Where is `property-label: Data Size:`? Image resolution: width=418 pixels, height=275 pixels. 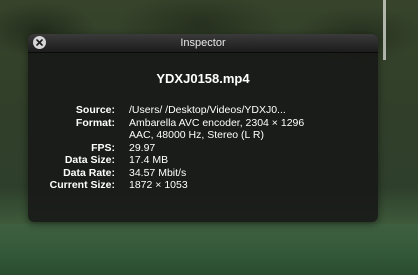
property-label: Data Size: is located at coordinates (89, 160).